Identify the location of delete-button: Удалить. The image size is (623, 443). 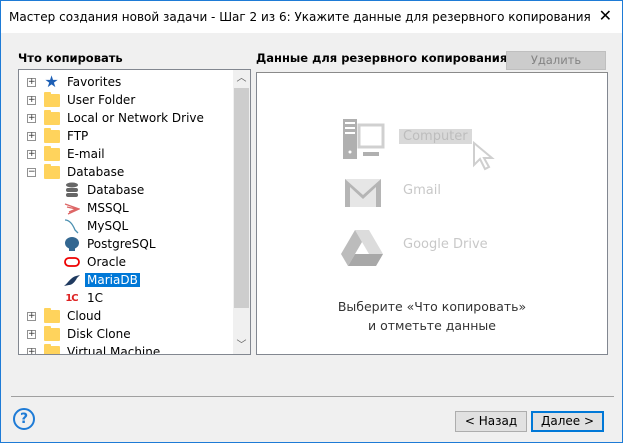
(556, 60).